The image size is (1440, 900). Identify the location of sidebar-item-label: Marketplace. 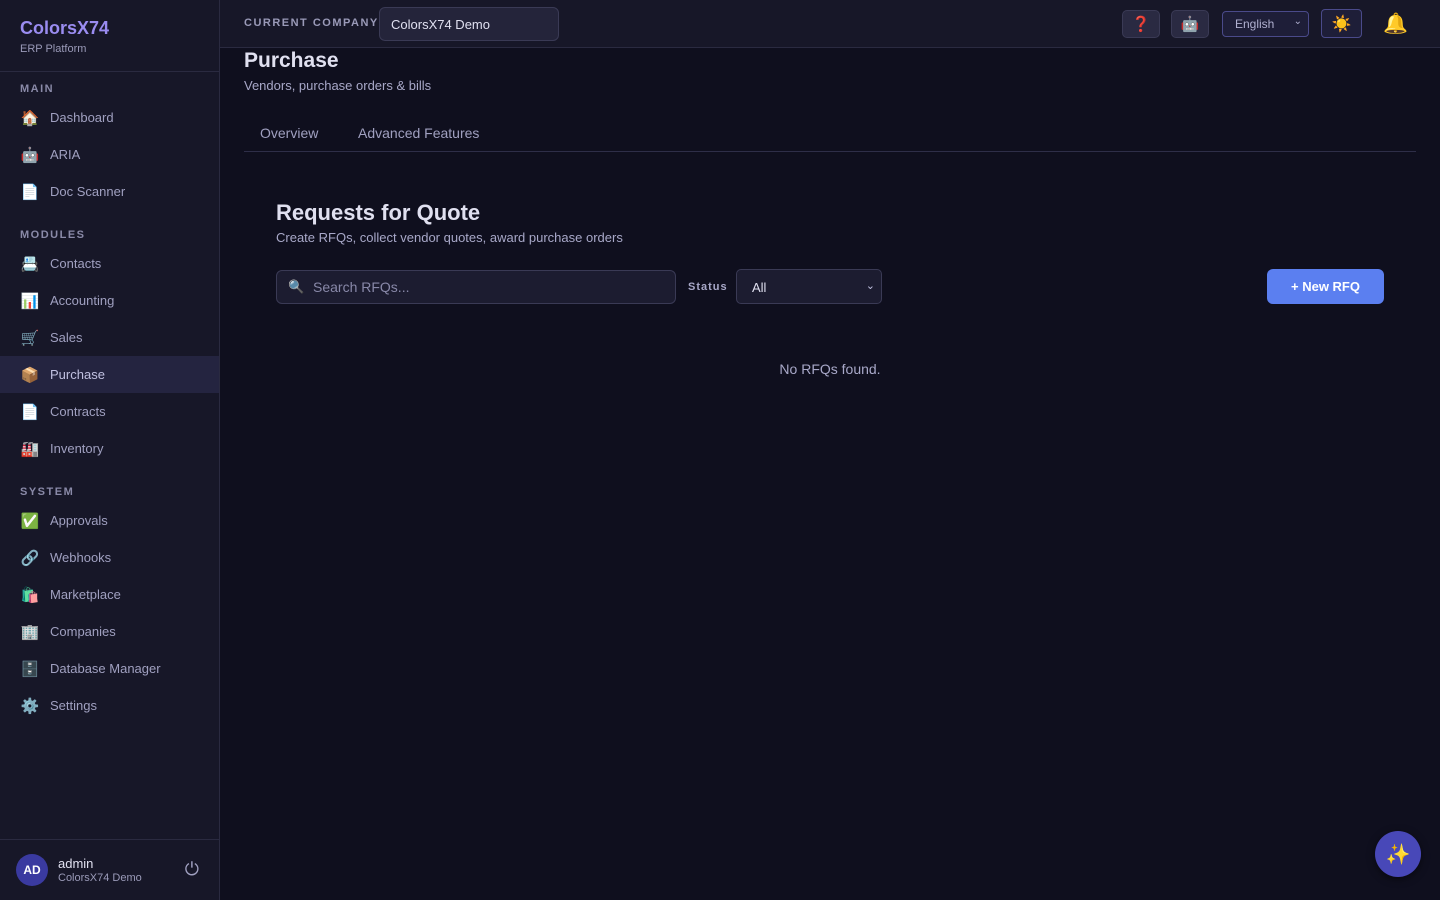
(85, 594).